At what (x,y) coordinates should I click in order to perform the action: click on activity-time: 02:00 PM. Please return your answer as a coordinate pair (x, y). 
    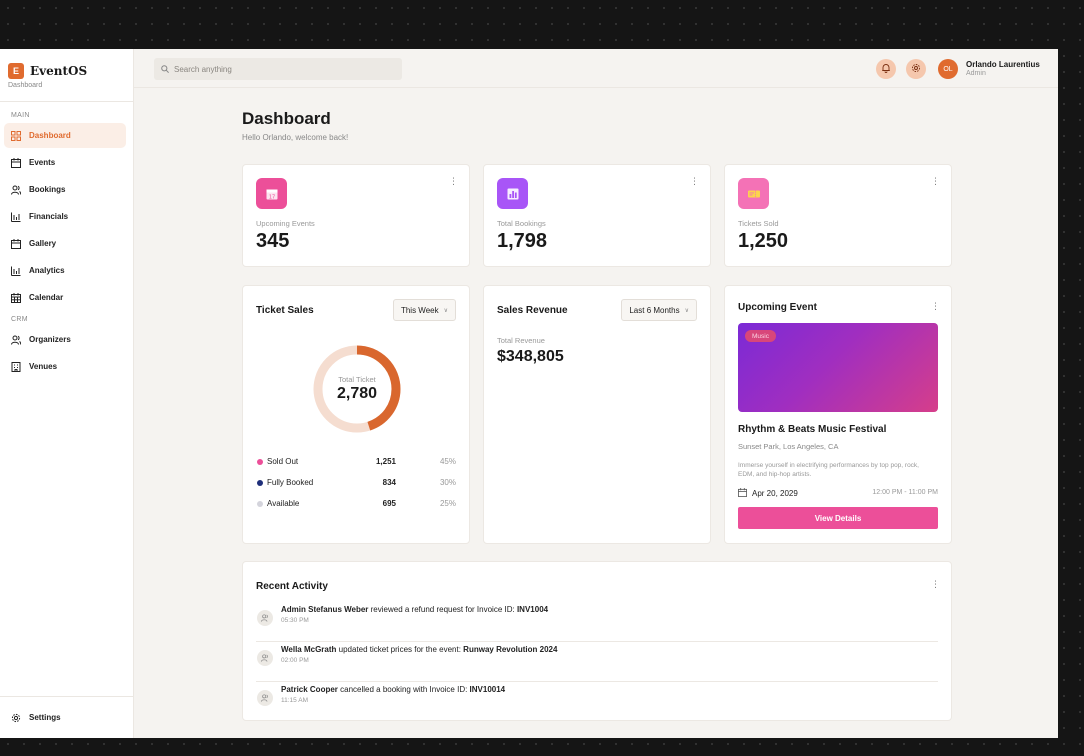
    Looking at the image, I should click on (295, 660).